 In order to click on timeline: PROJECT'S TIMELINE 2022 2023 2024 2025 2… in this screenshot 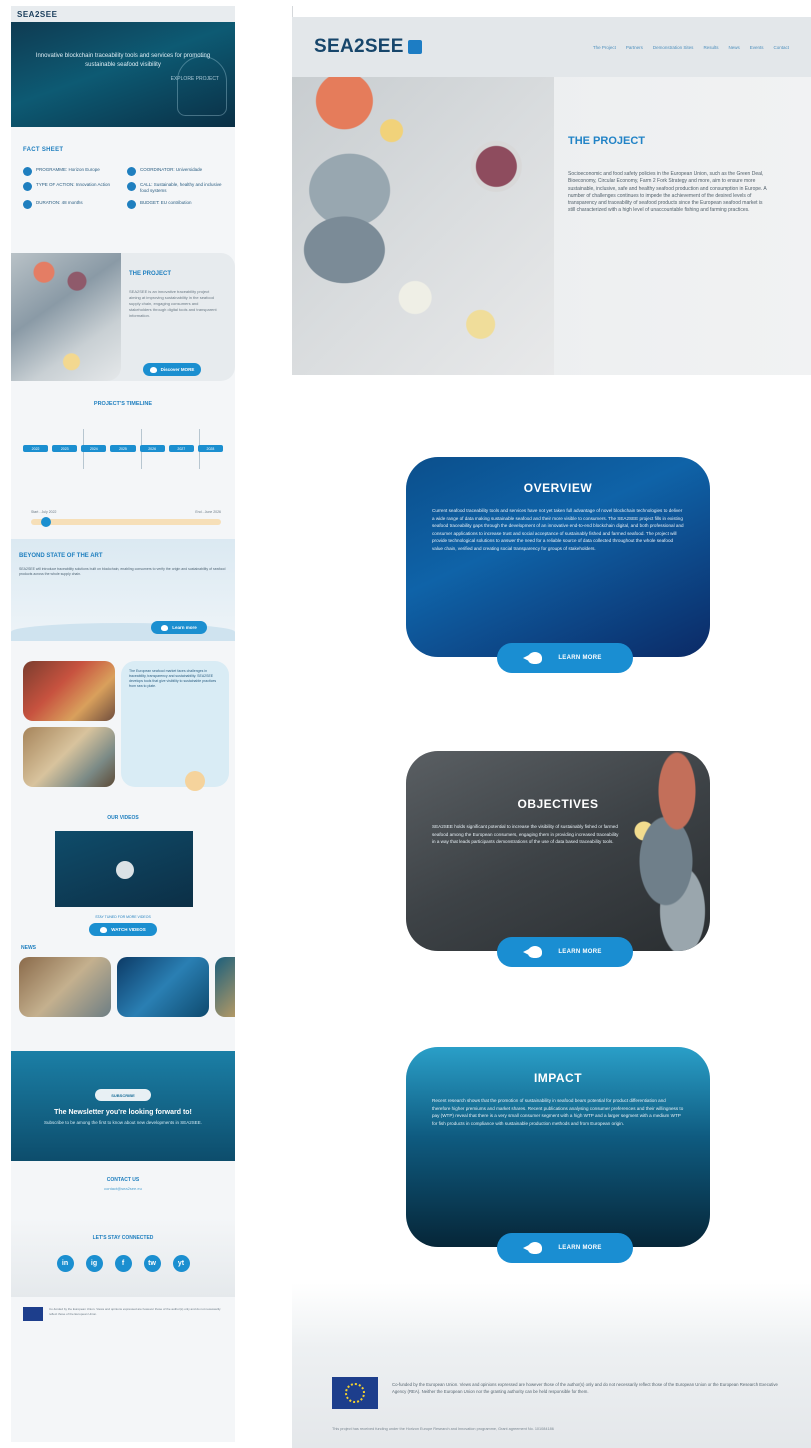, I will do `click(123, 460)`.